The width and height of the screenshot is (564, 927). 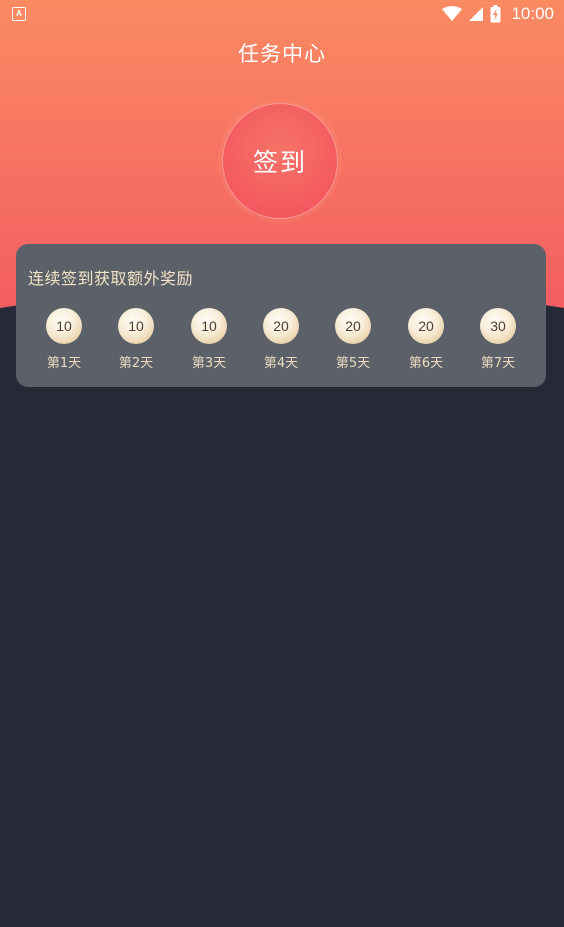 What do you see at coordinates (282, 54) in the screenshot?
I see `page-title: 任务中心` at bounding box center [282, 54].